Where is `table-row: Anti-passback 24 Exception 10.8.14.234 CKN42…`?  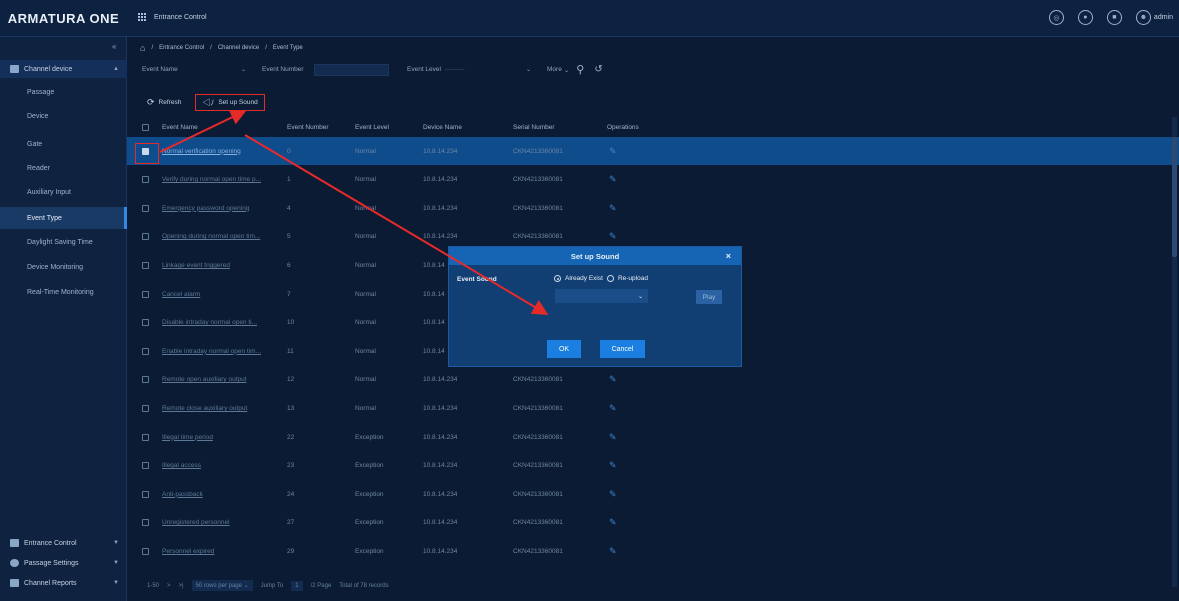 table-row: Anti-passback 24 Exception 10.8.14.234 CKN42… is located at coordinates (653, 494).